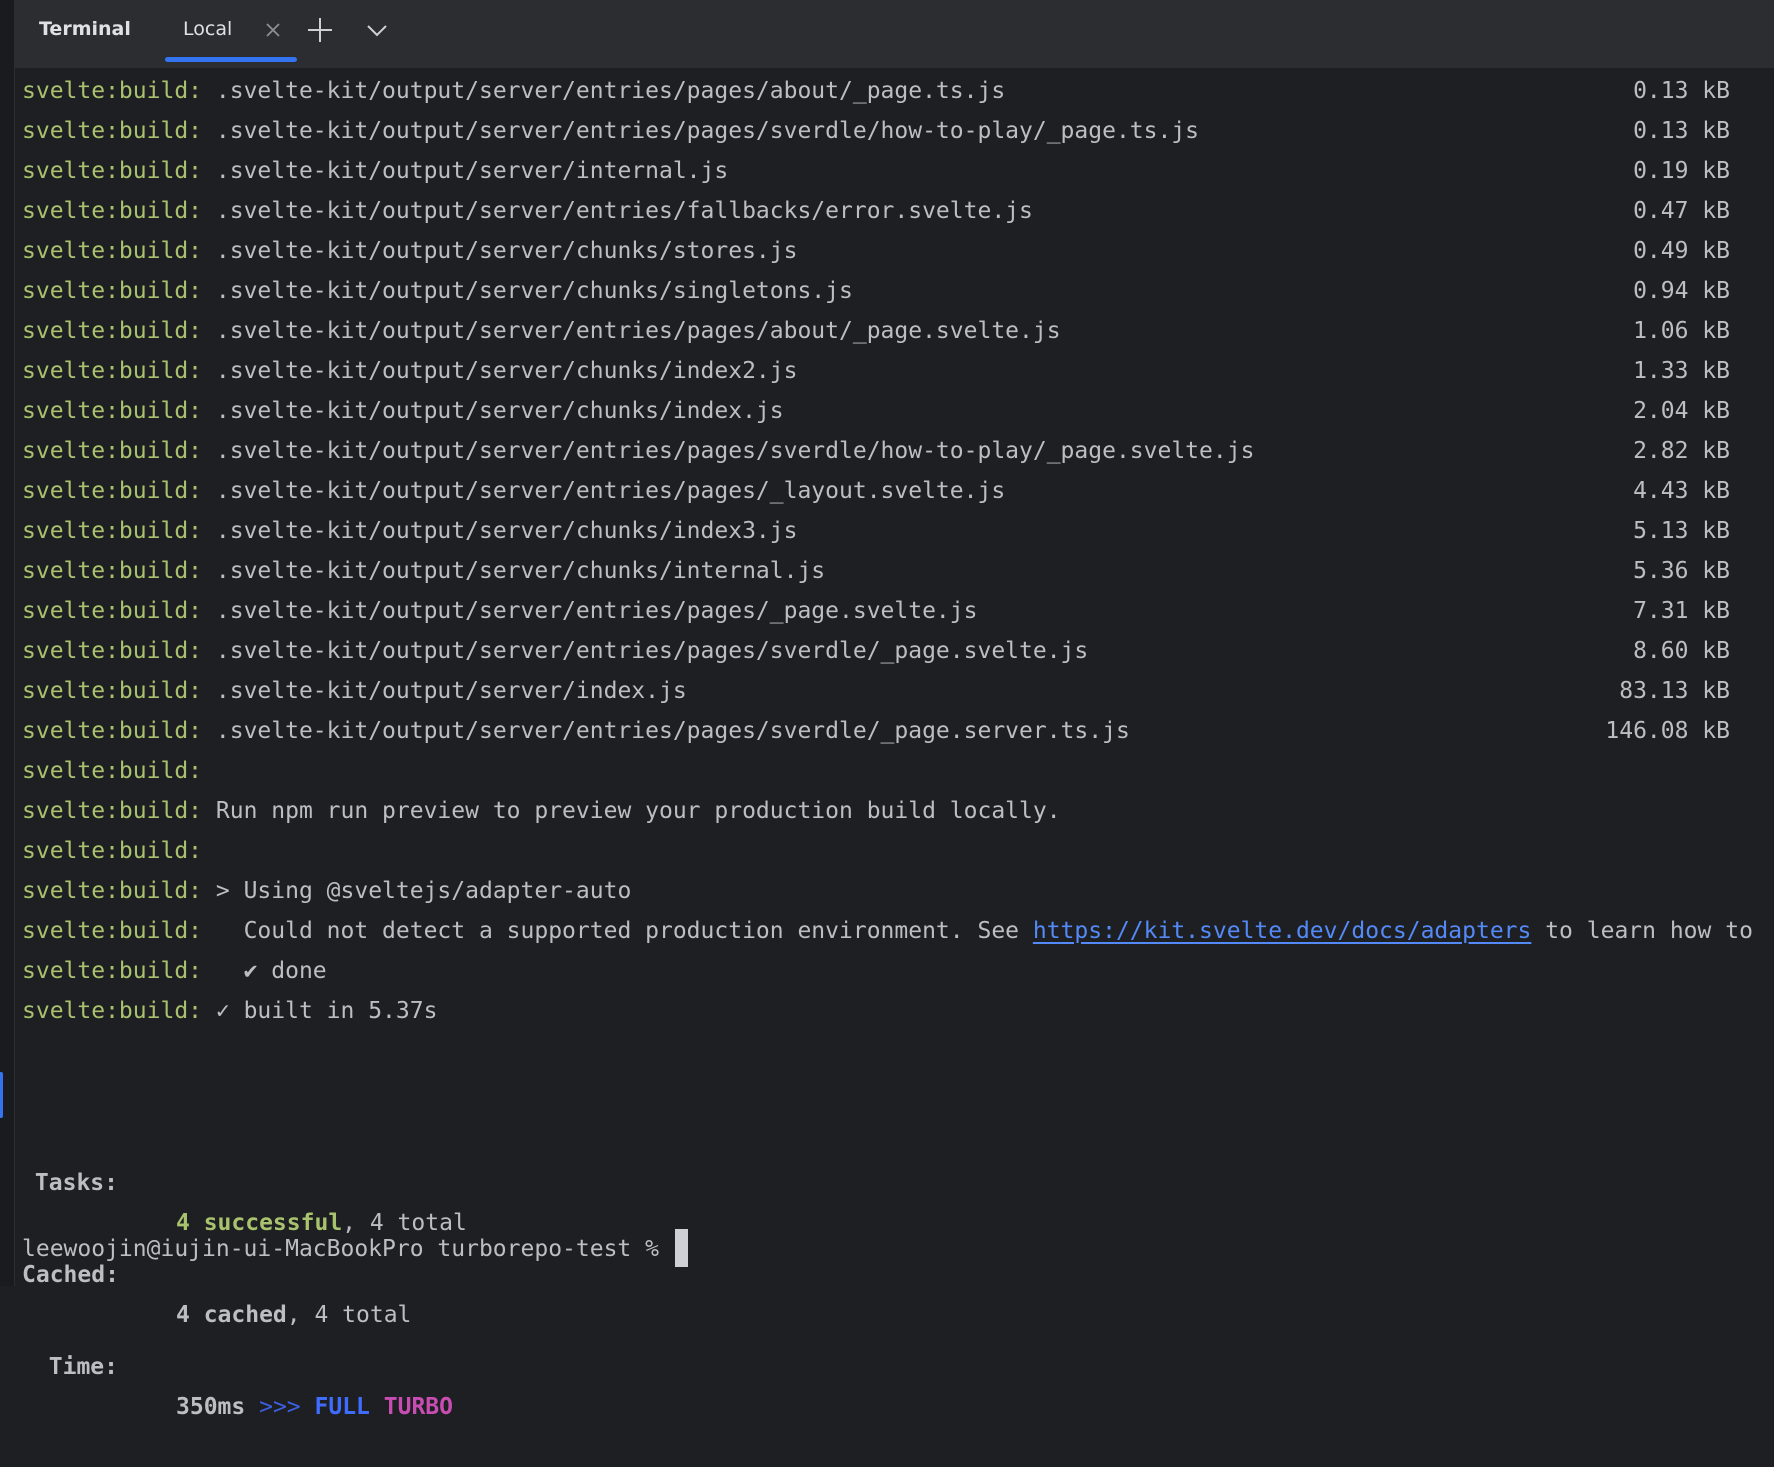 This screenshot has width=1774, height=1467. What do you see at coordinates (423, 891) in the screenshot?
I see `adapter-message: > Using @sveltejs/adapter-auto` at bounding box center [423, 891].